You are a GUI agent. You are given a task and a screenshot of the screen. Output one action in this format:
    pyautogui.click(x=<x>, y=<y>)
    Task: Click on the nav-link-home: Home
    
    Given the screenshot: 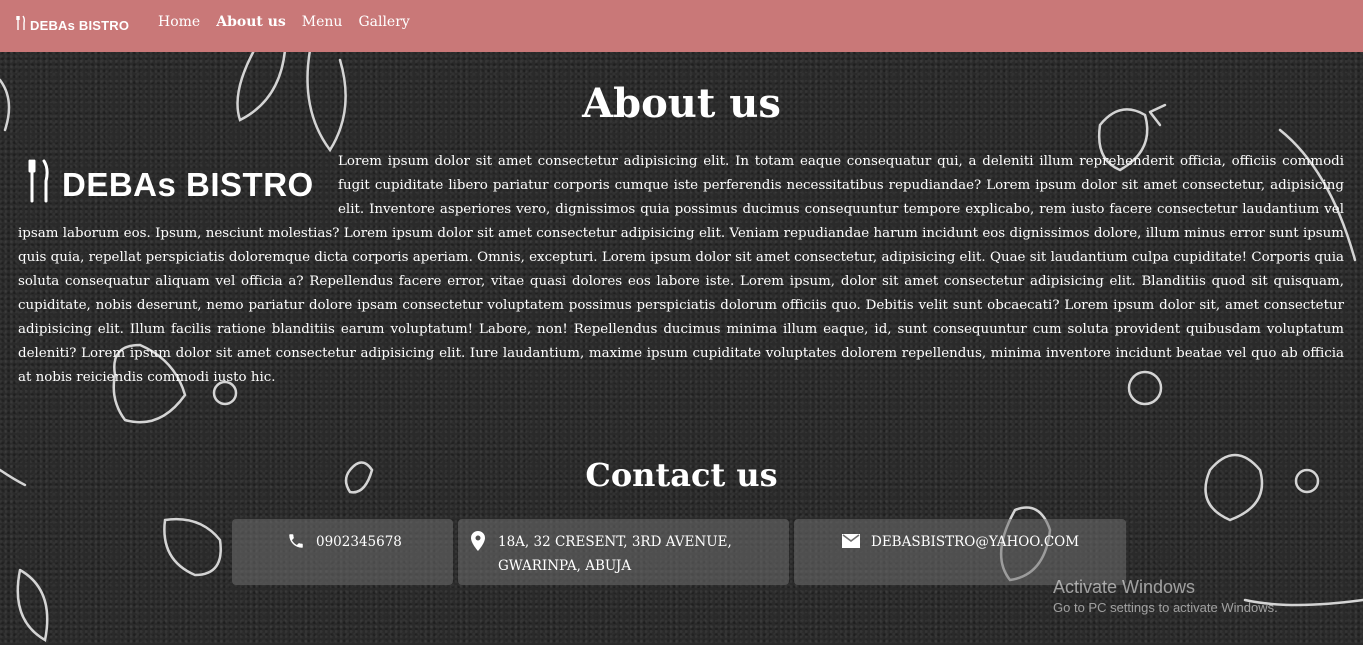 What is the action you would take?
    pyautogui.click(x=179, y=22)
    